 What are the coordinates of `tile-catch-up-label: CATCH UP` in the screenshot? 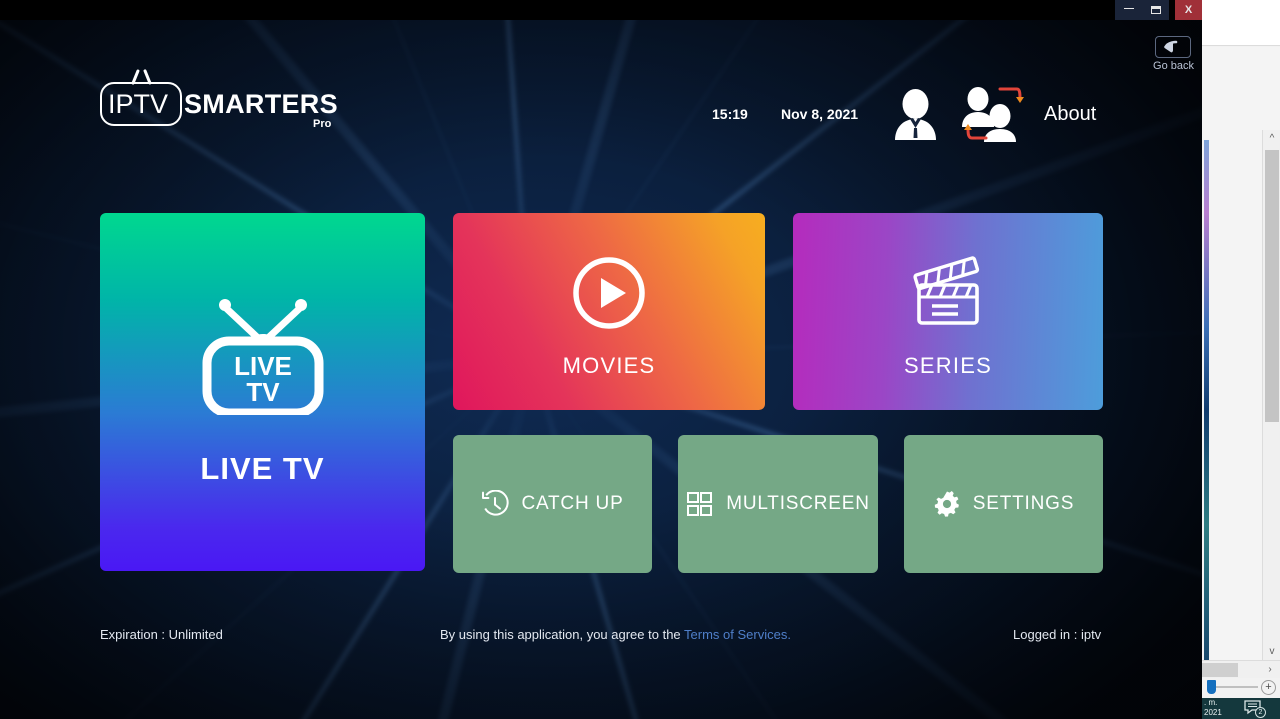 It's located at (572, 503).